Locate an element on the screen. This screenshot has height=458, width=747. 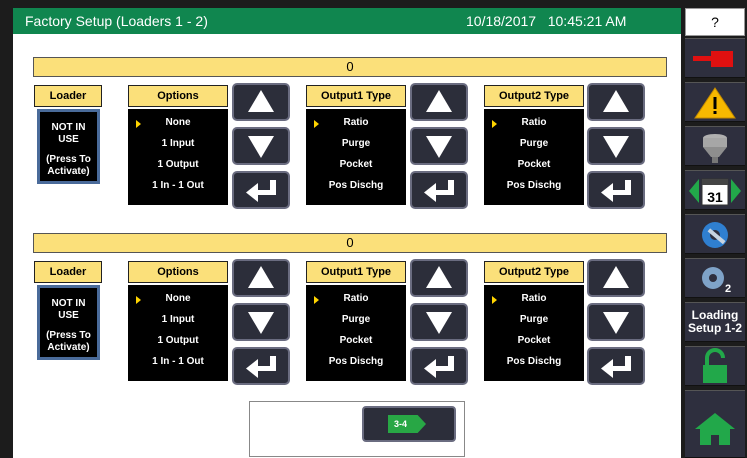
loader-header: Loader is located at coordinates (68, 272).